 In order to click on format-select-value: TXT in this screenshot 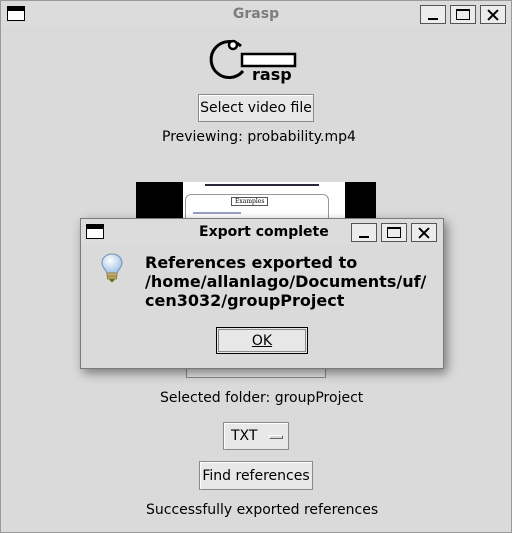, I will do `click(244, 436)`.